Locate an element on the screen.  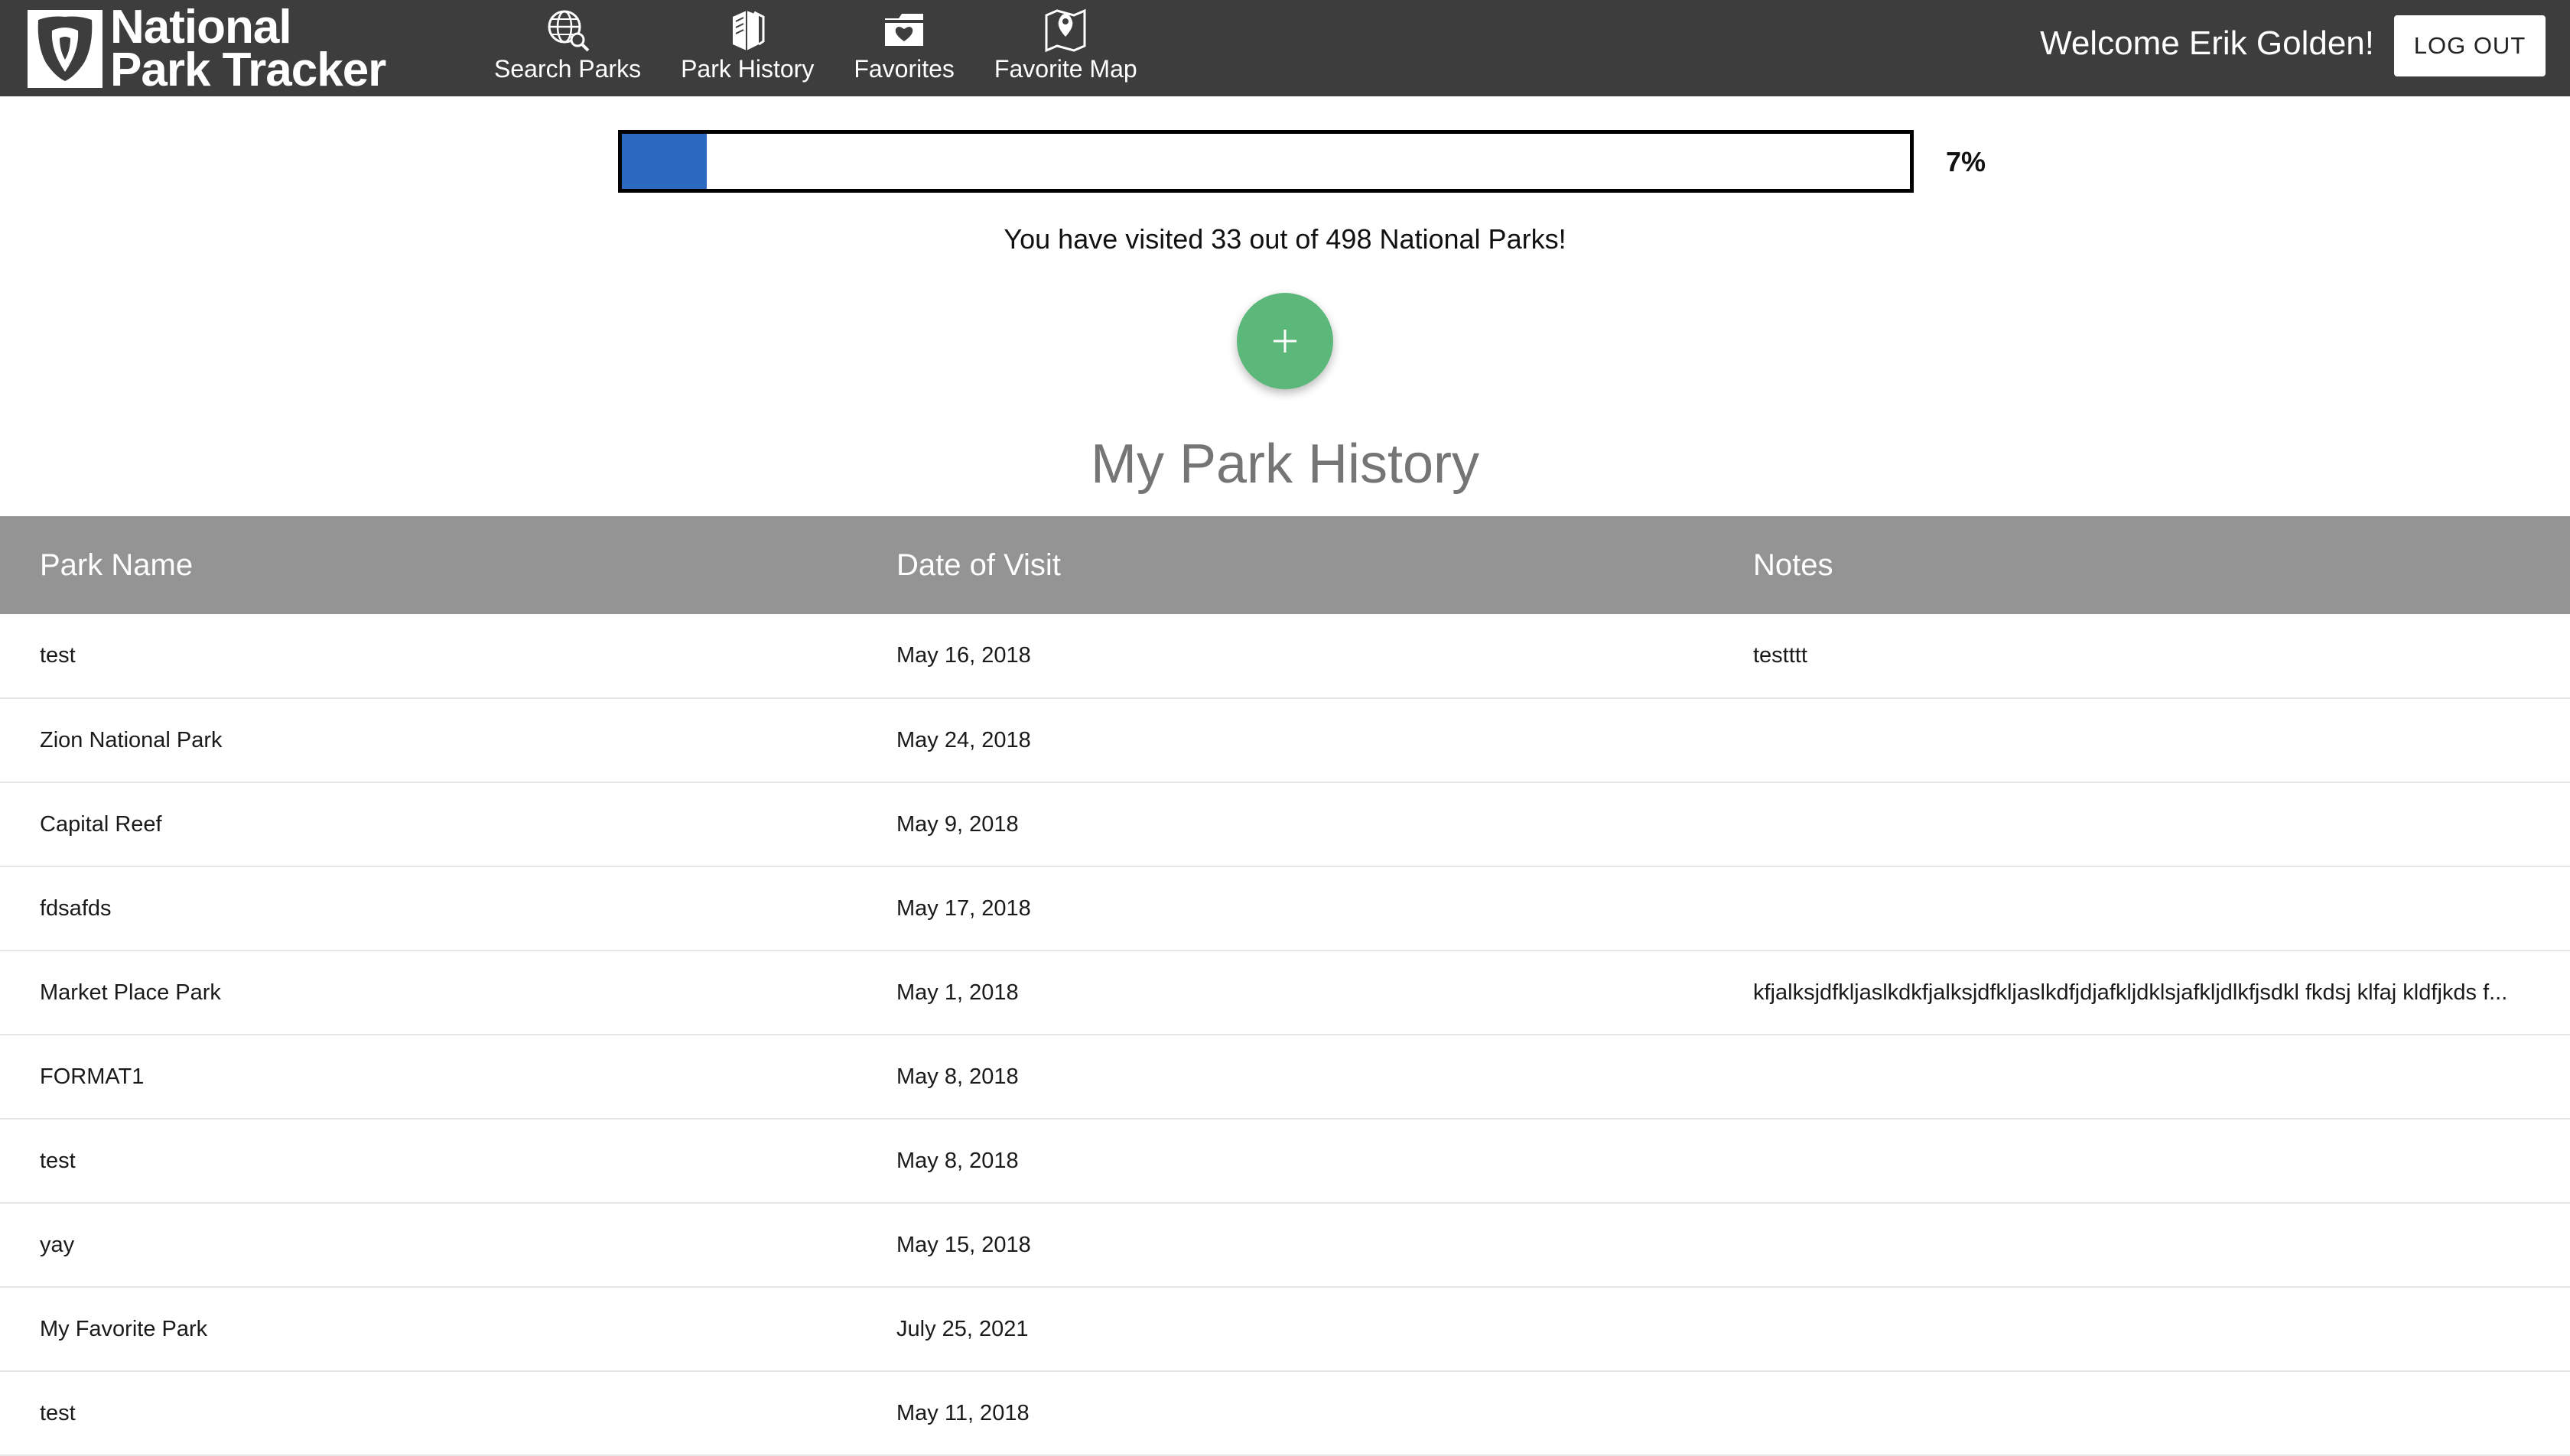
cell-date-of-visit: May 16, 2018 is located at coordinates (963, 655).